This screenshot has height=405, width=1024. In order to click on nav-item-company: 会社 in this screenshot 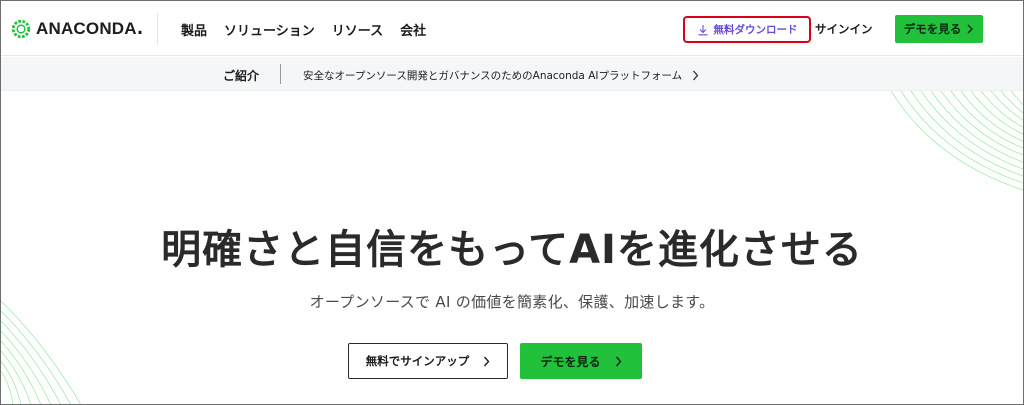, I will do `click(413, 29)`.